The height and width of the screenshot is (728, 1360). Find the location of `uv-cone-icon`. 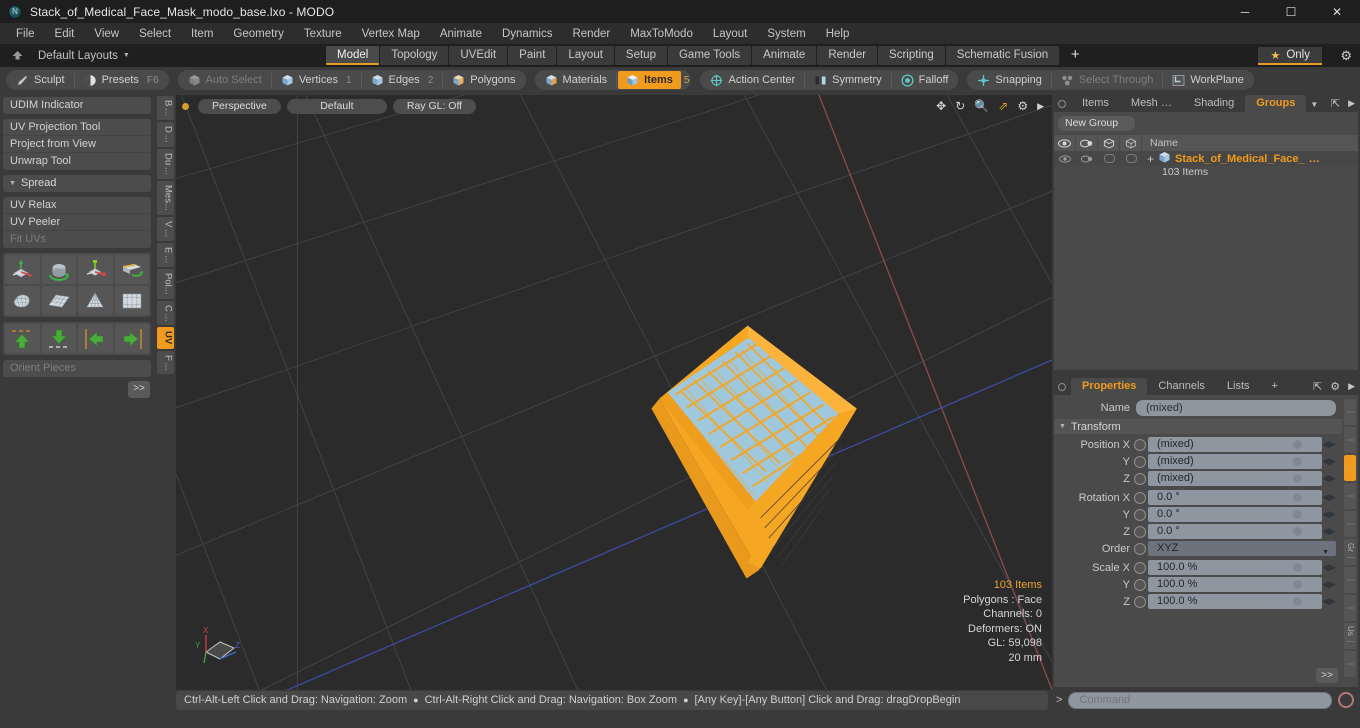

uv-cone-icon is located at coordinates (95, 300).